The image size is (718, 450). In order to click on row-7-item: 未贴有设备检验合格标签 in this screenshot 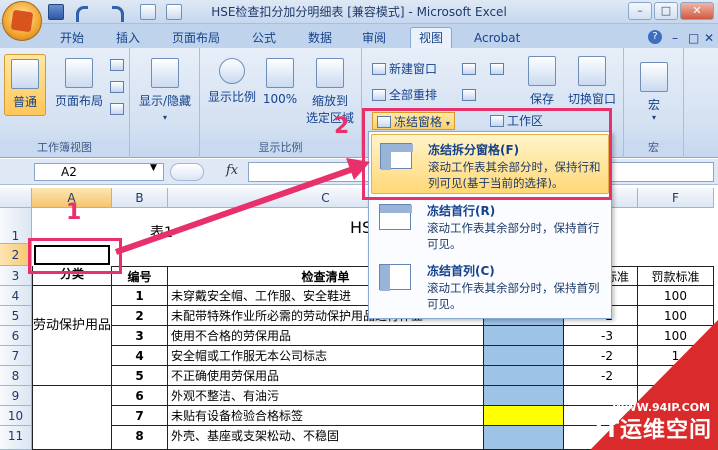, I will do `click(326, 416)`.